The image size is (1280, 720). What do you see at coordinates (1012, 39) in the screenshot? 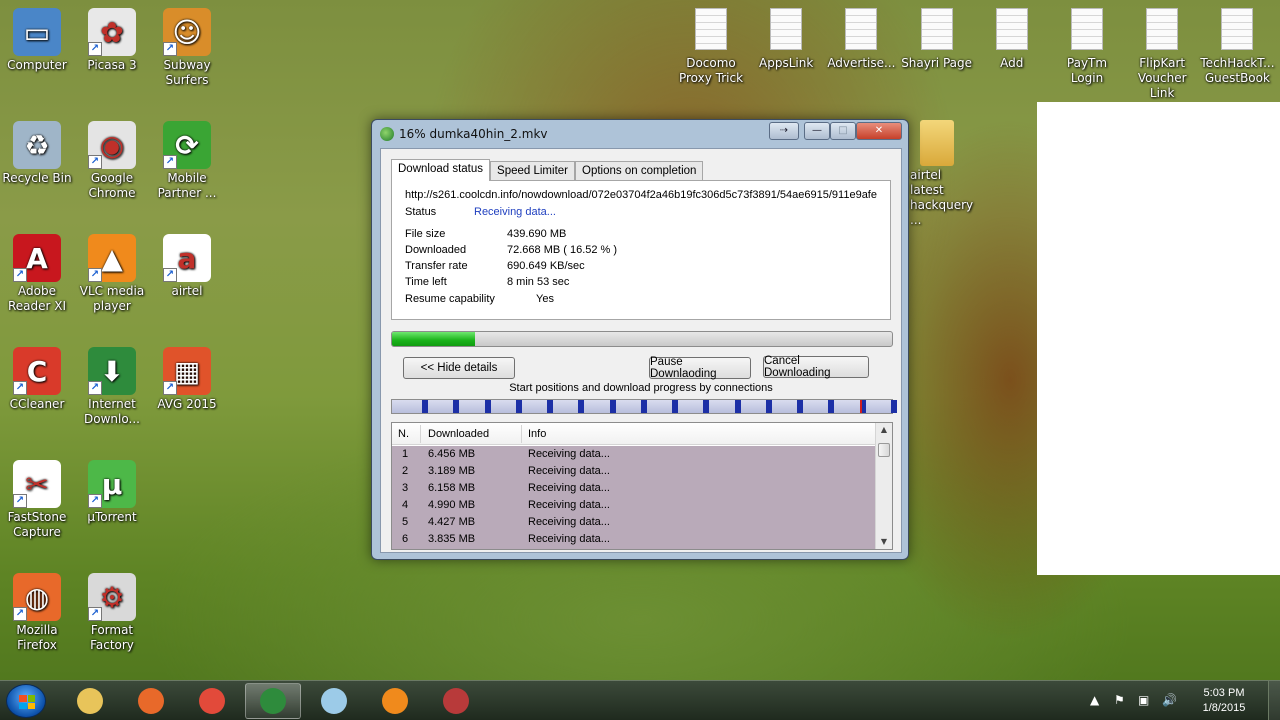
I see `desktop-icon-document: Add` at bounding box center [1012, 39].